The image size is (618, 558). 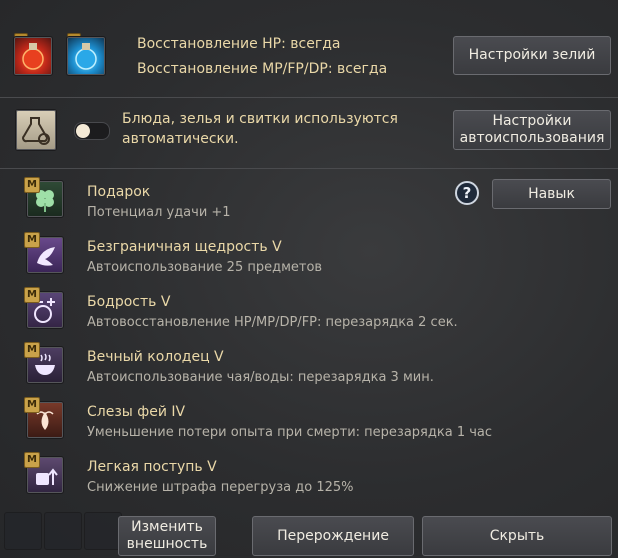 I want to click on buff-description: Снижение штрафа перегруза до 125%, so click(x=220, y=487).